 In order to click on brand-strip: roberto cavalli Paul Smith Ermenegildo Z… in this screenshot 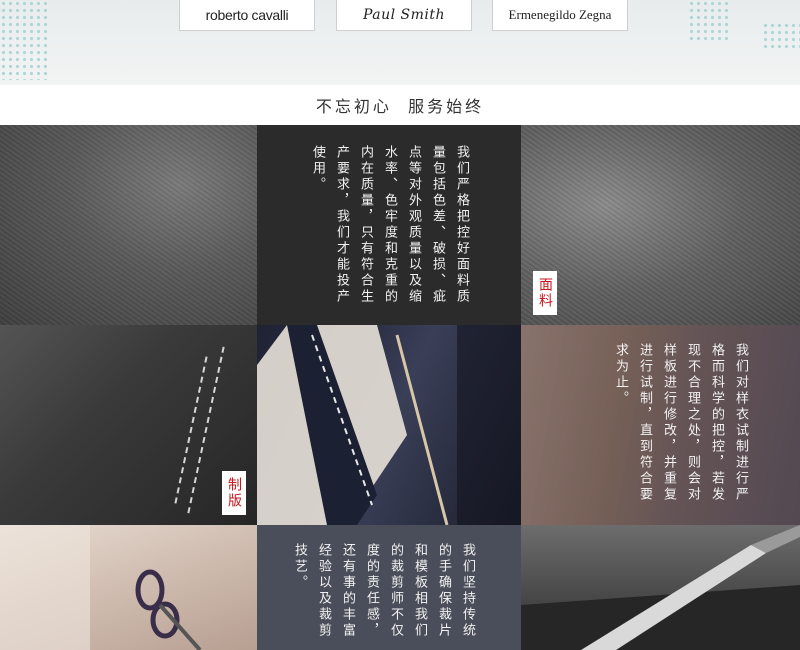, I will do `click(400, 42)`.